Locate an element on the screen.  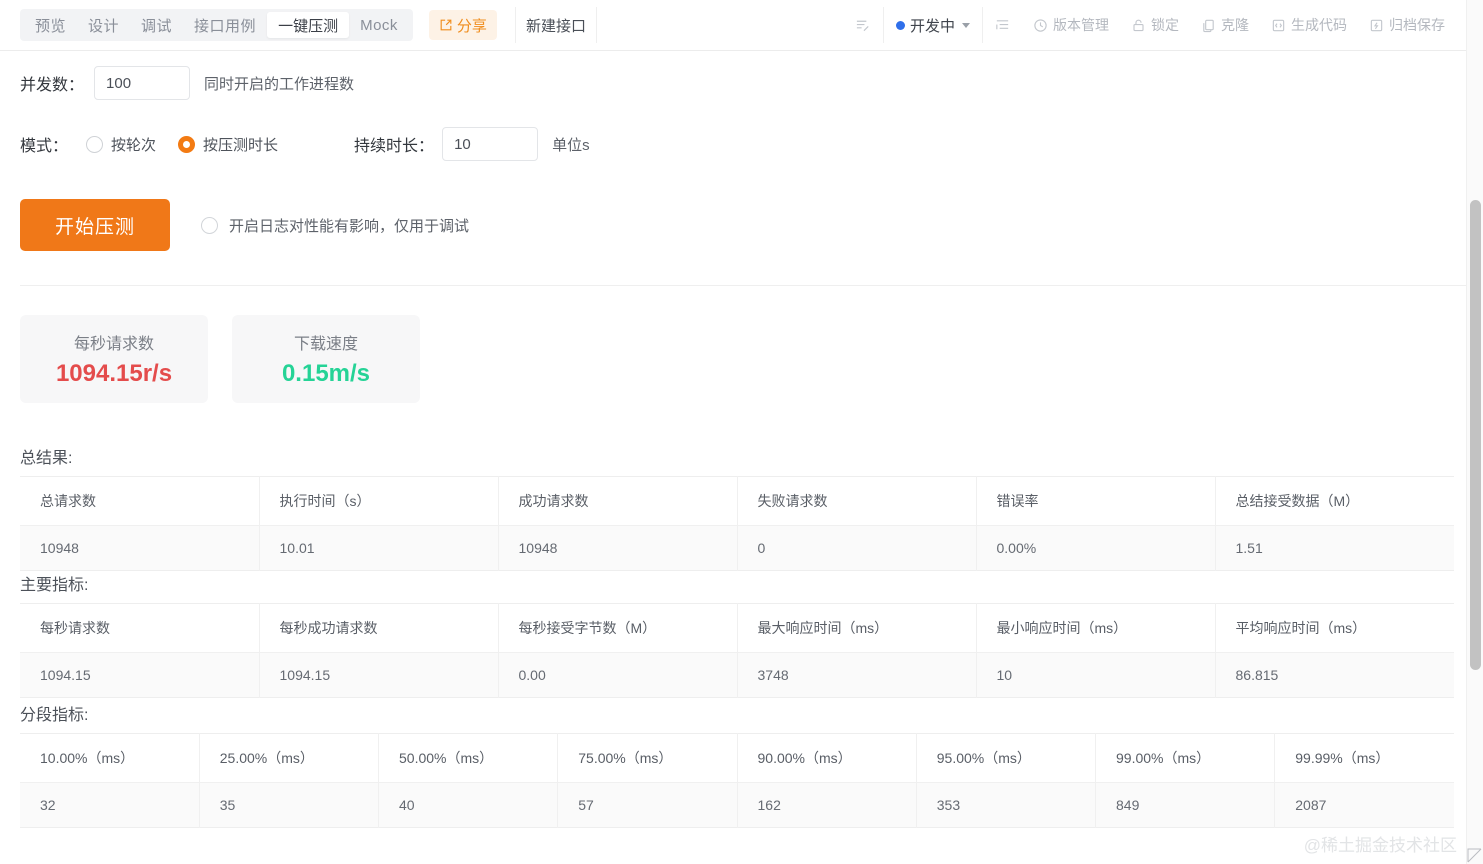
column-header-5: 95.00%（ms） is located at coordinates (1006, 758).